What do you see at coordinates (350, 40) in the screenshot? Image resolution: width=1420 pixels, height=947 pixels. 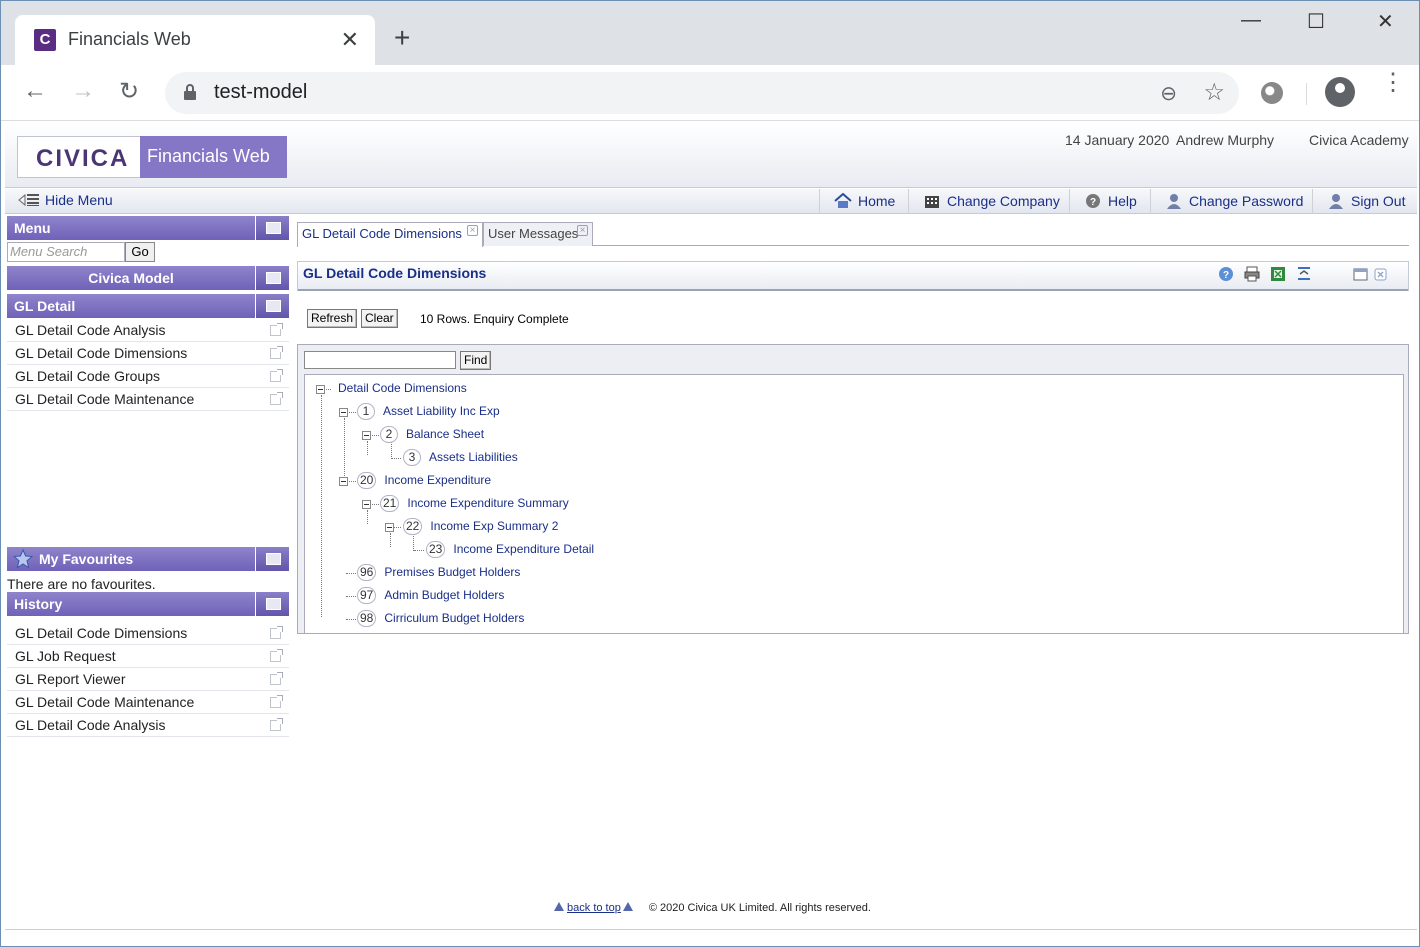 I see `close-tab-icon: ✕` at bounding box center [350, 40].